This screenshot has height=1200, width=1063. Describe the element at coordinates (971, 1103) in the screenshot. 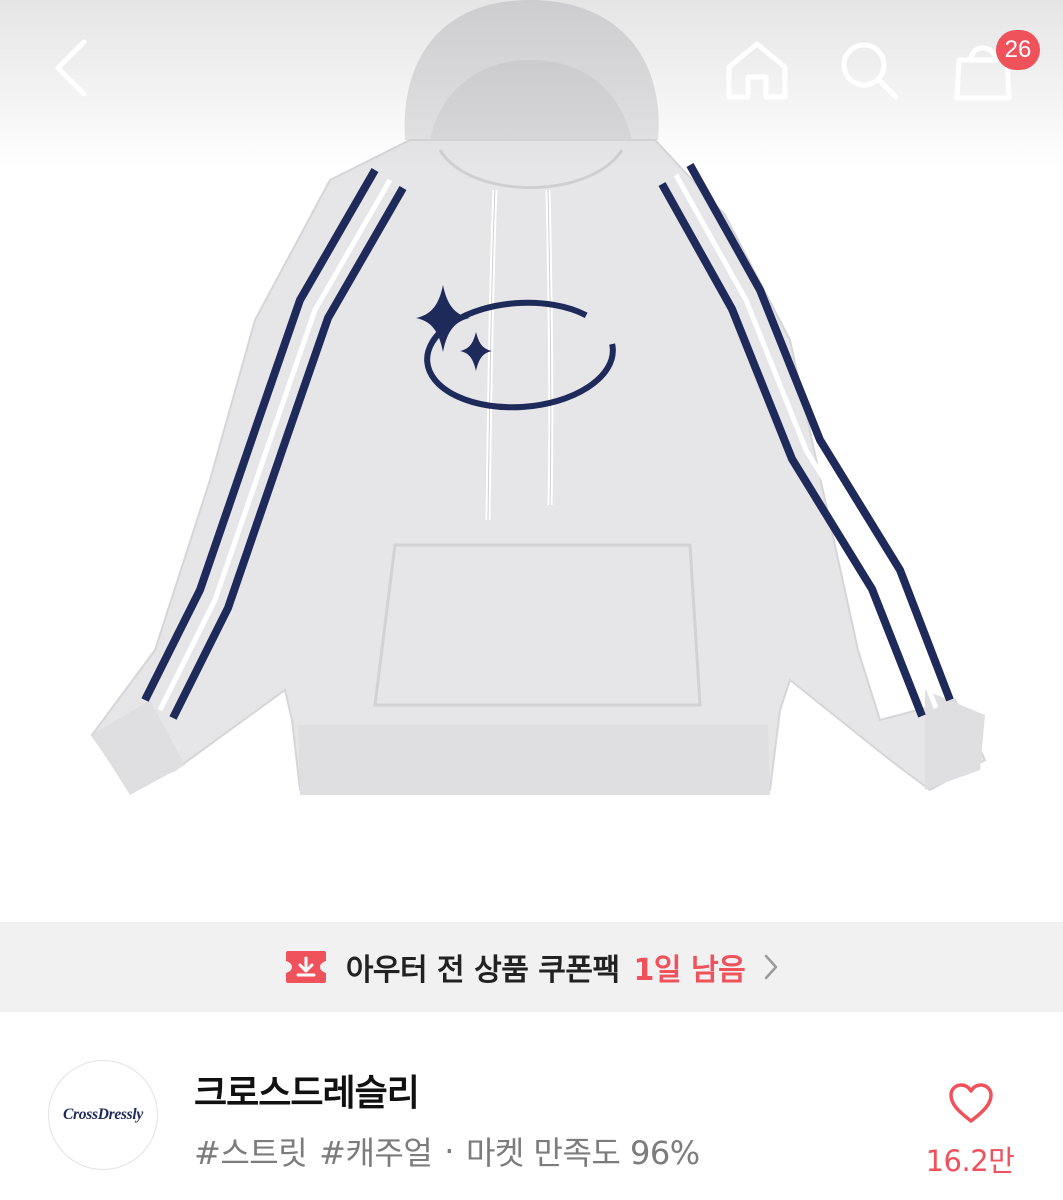

I see `heart-outline-icon` at that location.